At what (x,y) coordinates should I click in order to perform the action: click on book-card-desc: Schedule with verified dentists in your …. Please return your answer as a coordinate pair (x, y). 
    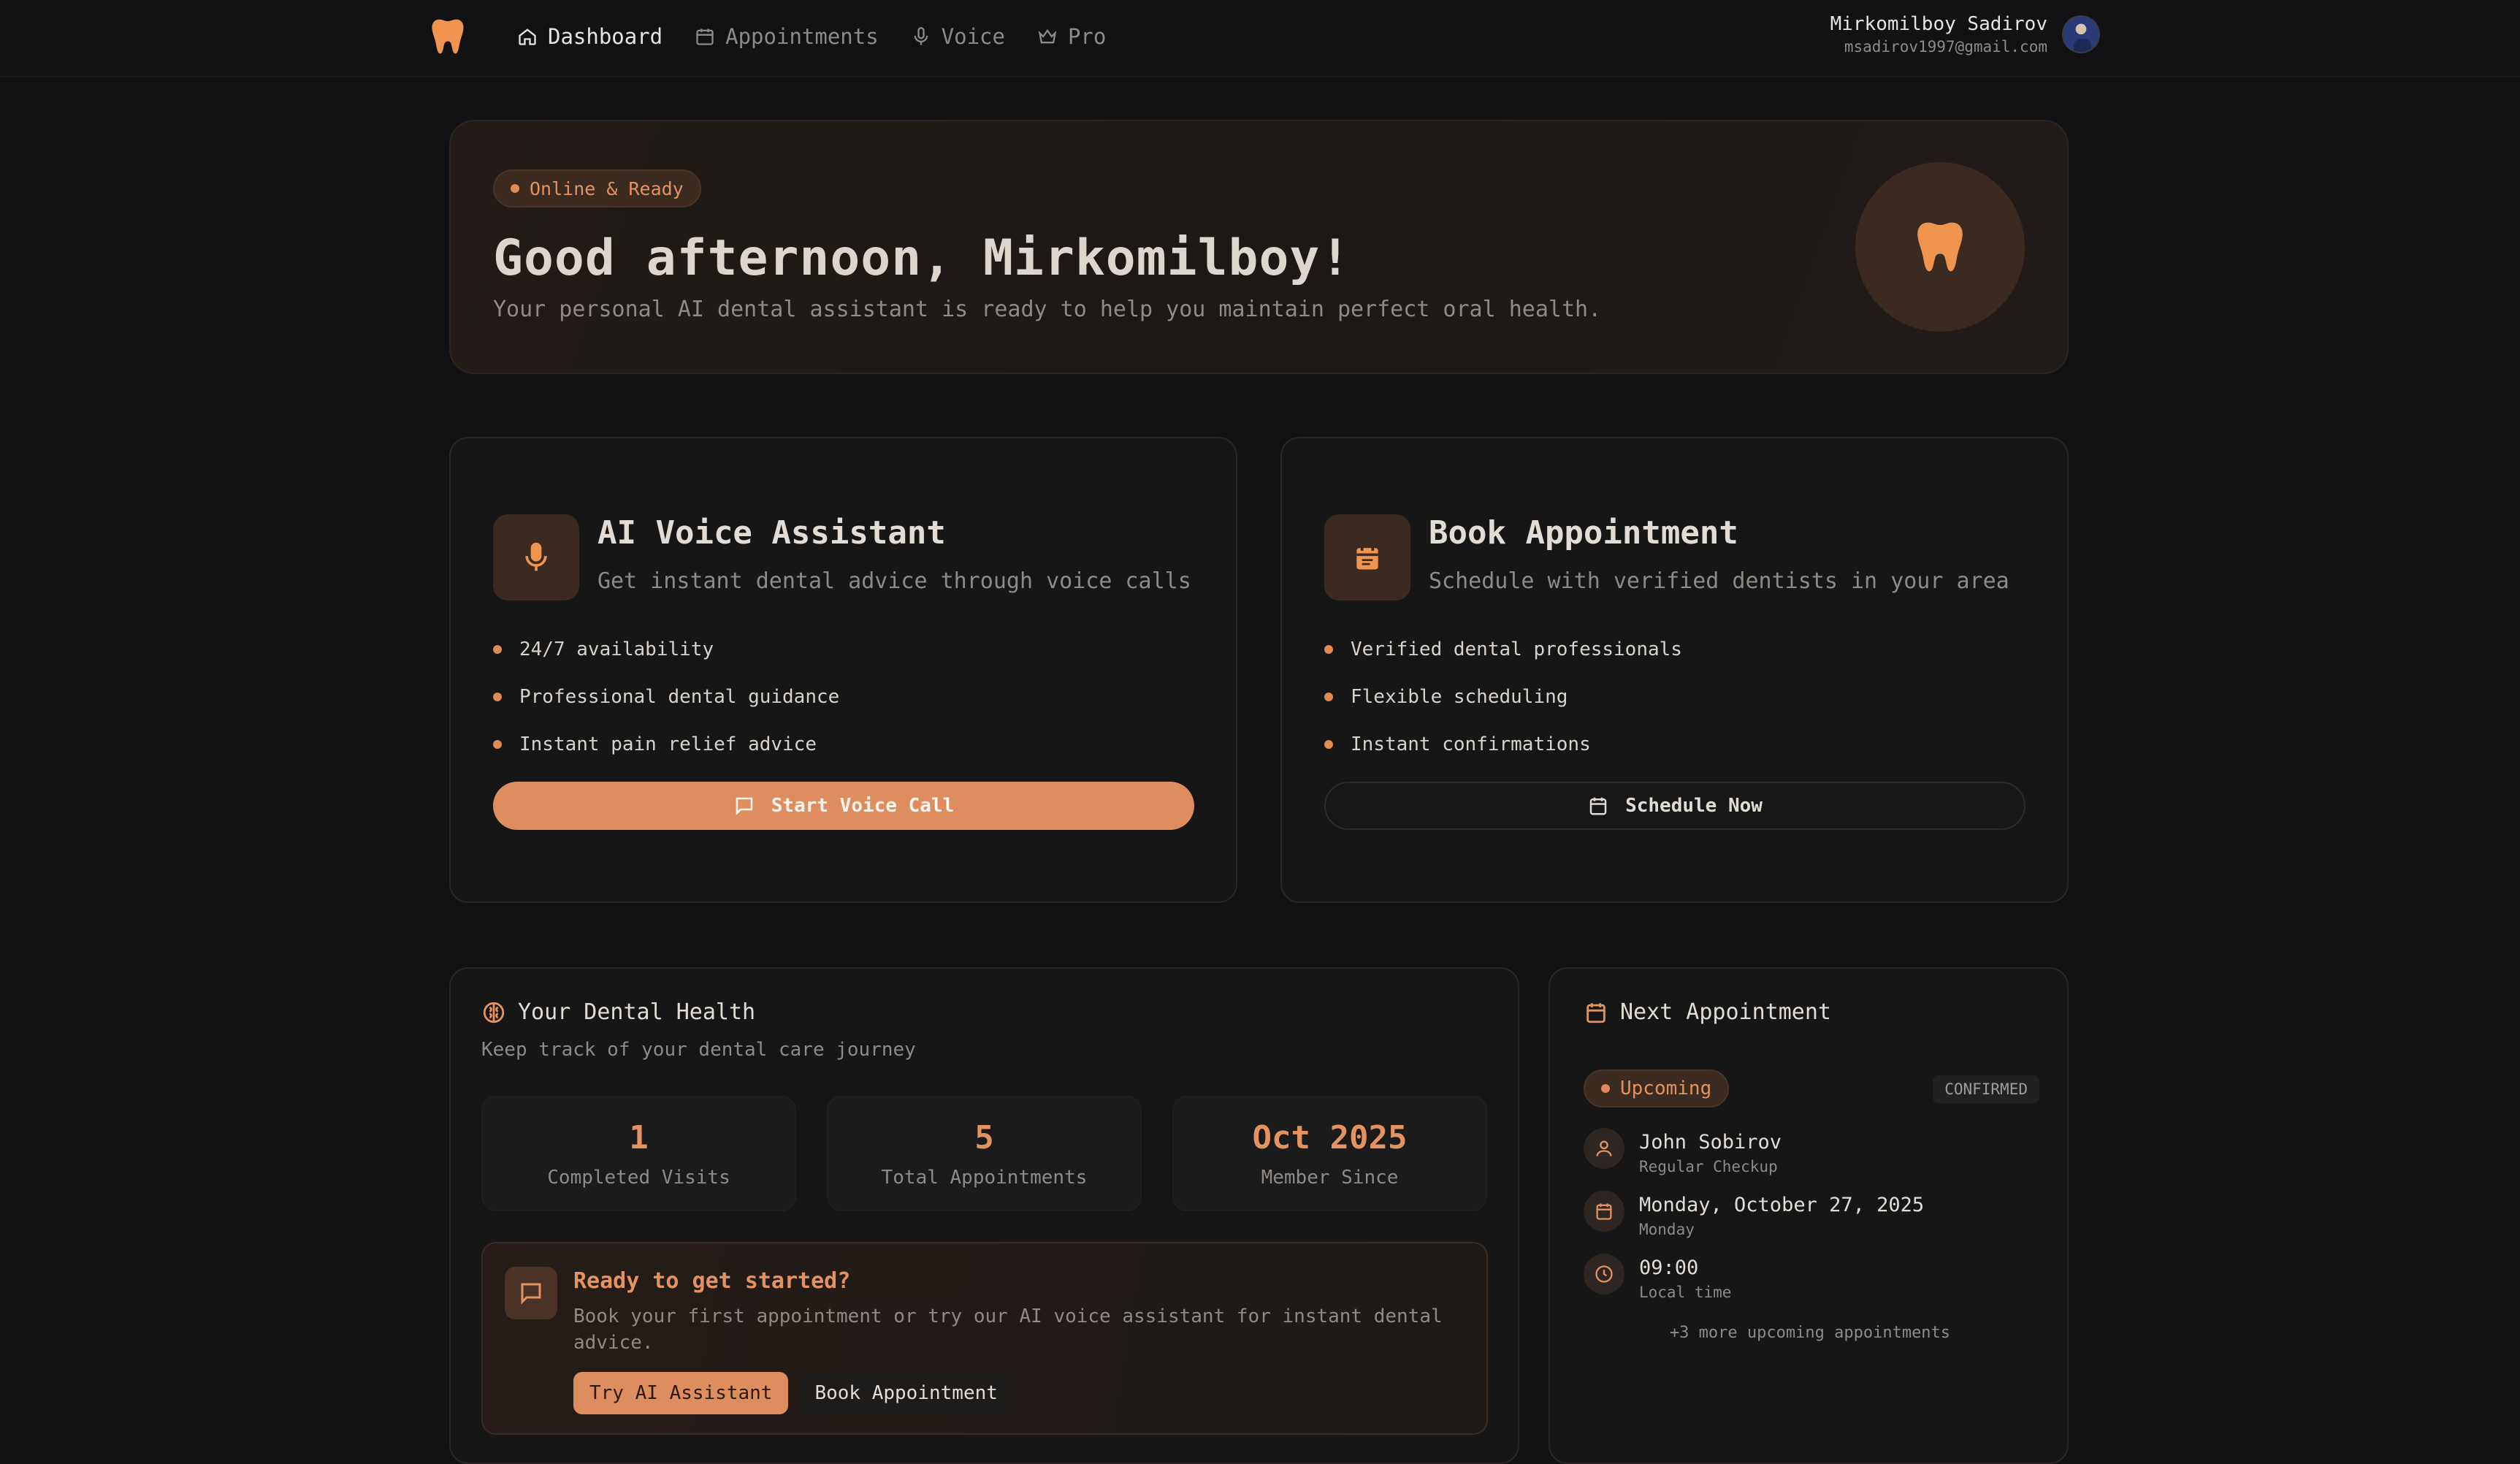
    Looking at the image, I should click on (1719, 581).